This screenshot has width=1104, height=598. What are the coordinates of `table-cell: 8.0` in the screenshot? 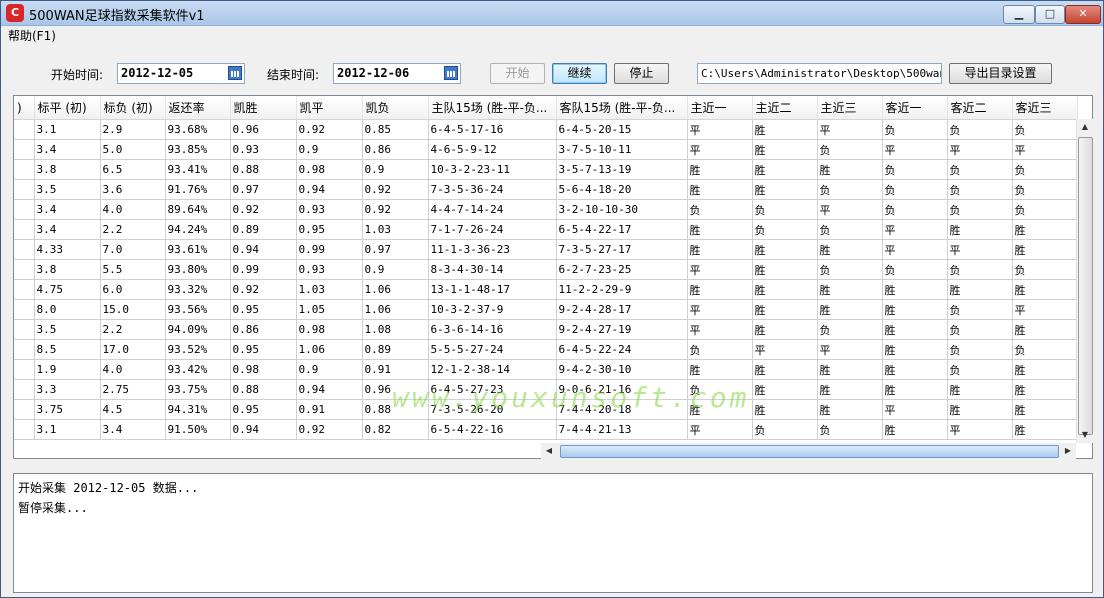 It's located at (67, 309).